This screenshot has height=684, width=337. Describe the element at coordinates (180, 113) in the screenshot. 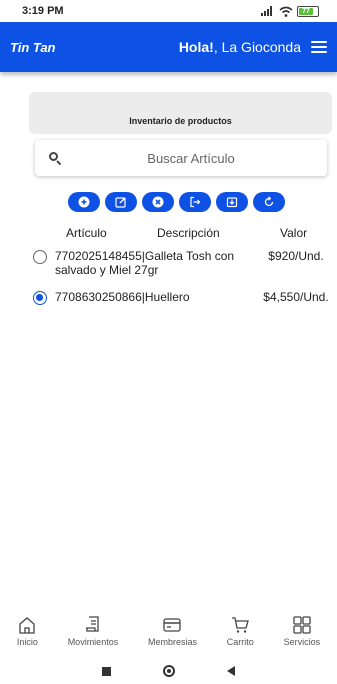

I see `page-title-card: Inventario de productos` at that location.